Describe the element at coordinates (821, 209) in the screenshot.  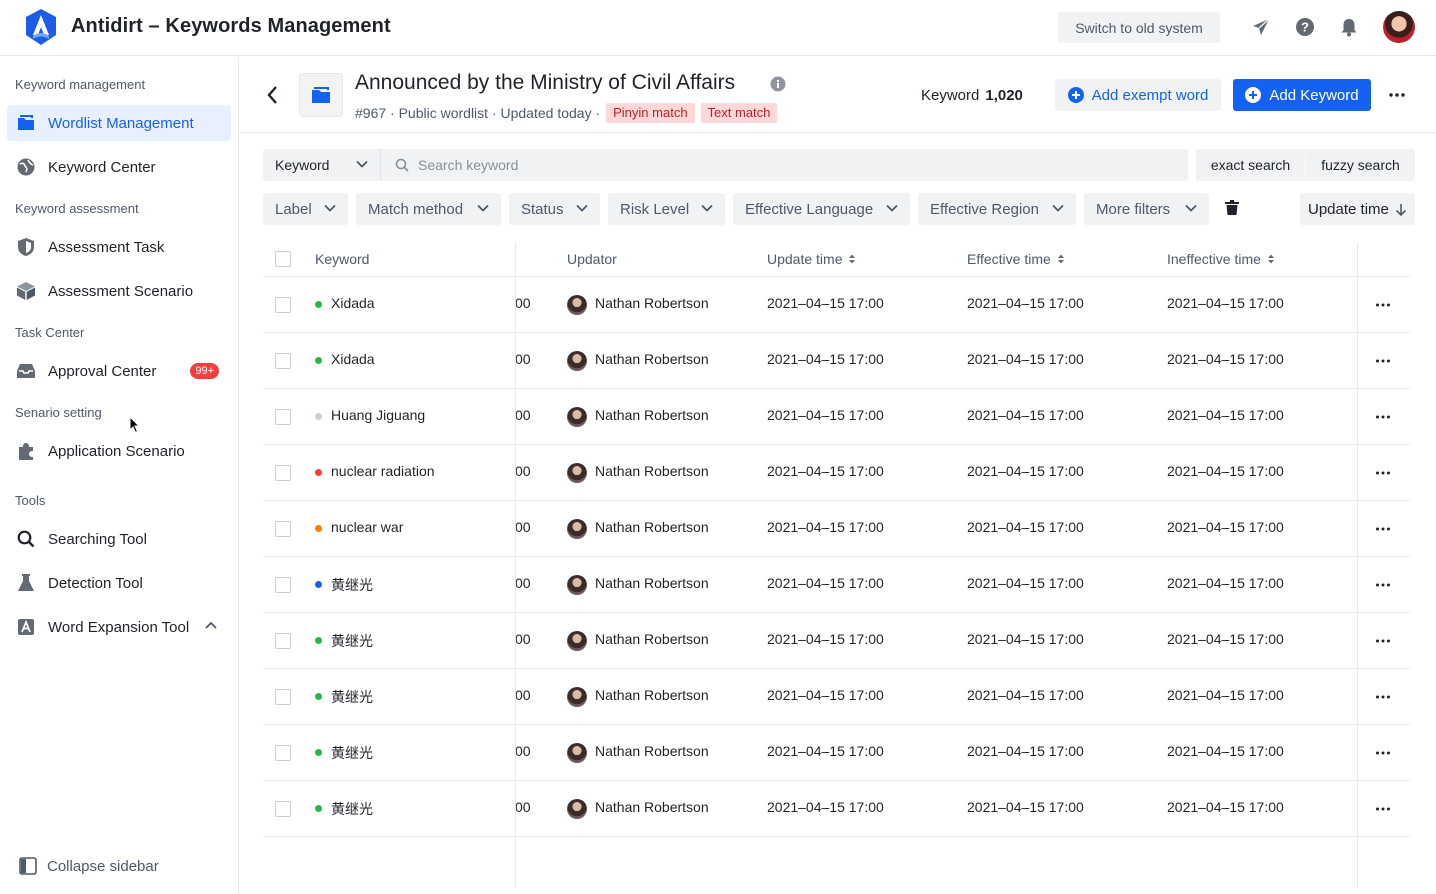
I see `filter-effective-language: Effective Language` at that location.